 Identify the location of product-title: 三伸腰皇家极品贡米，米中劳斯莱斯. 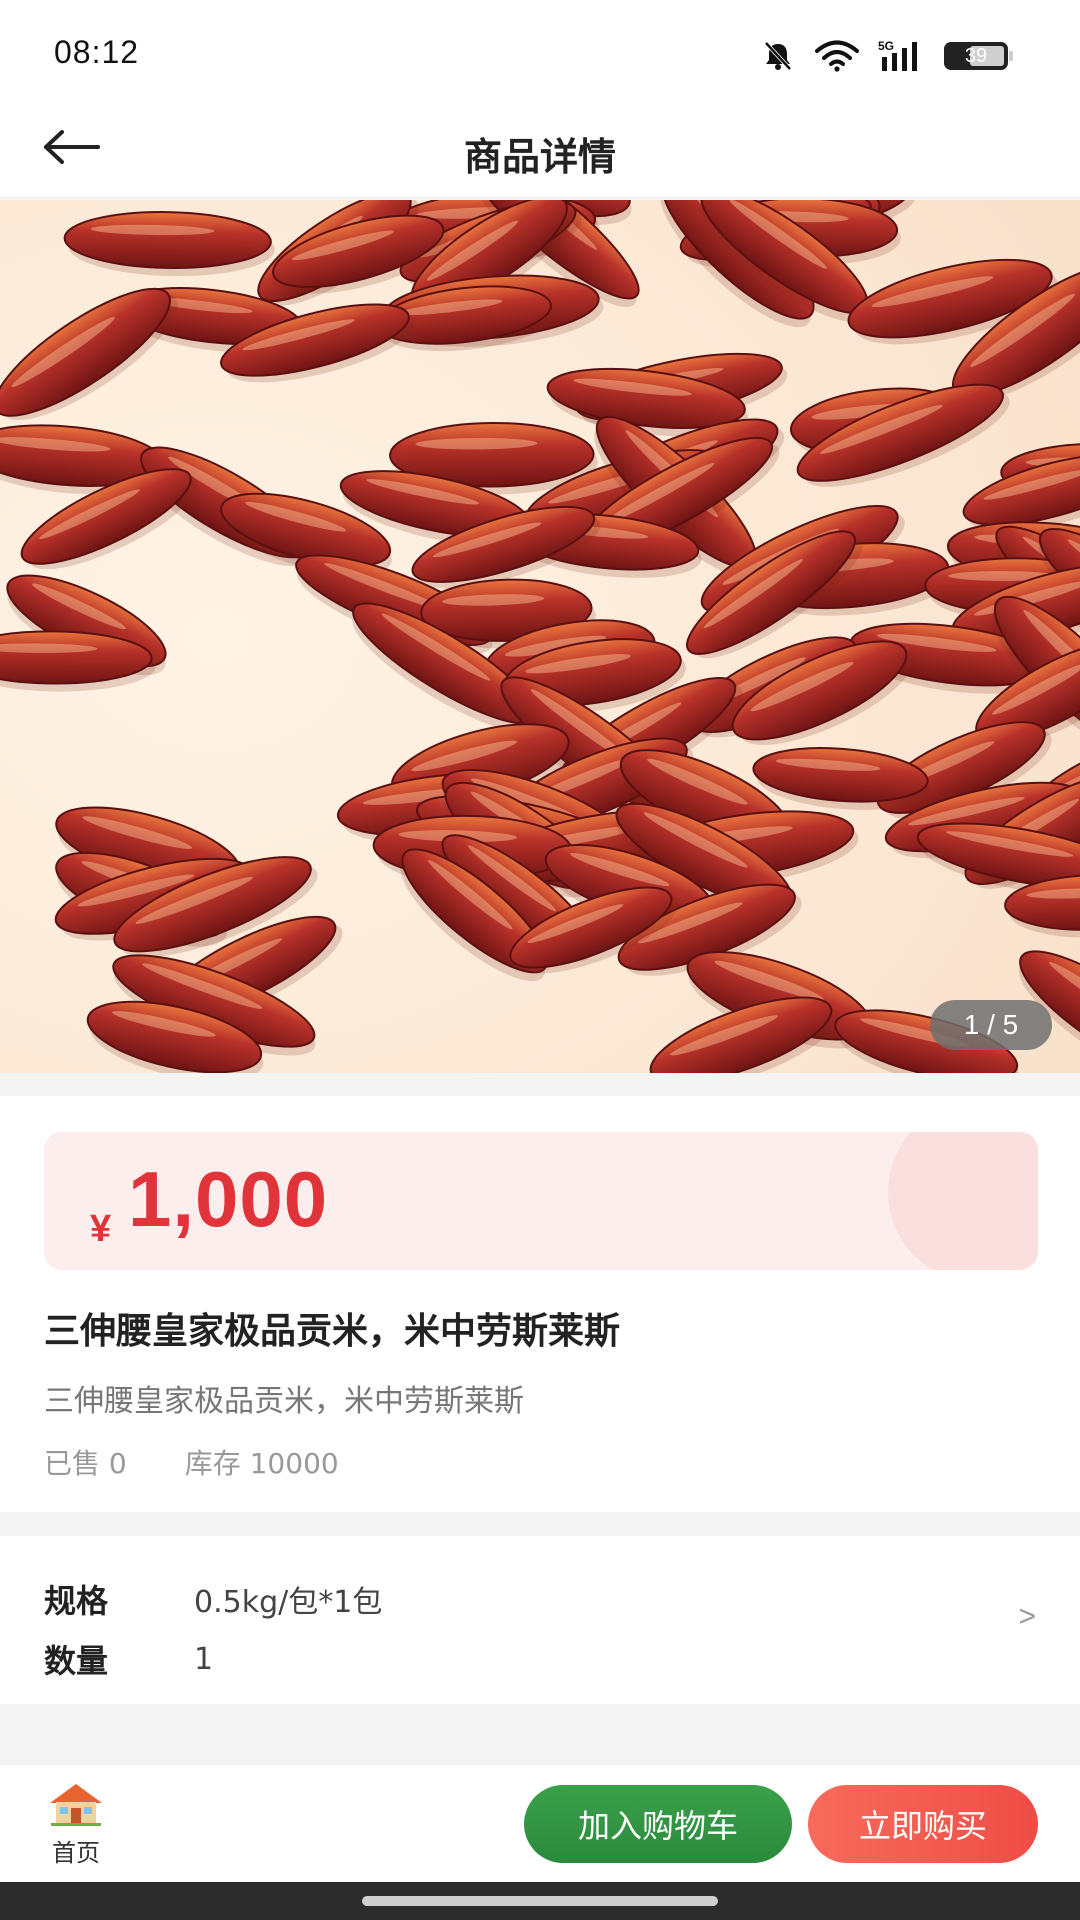
(332, 1331).